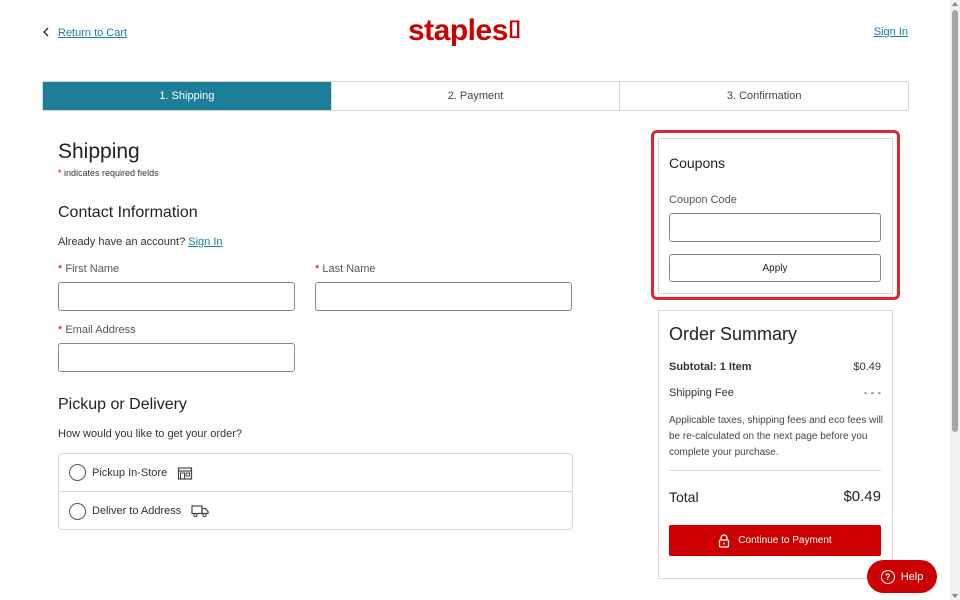 This screenshot has width=960, height=600. What do you see at coordinates (176, 357) in the screenshot?
I see `email-input` at bounding box center [176, 357].